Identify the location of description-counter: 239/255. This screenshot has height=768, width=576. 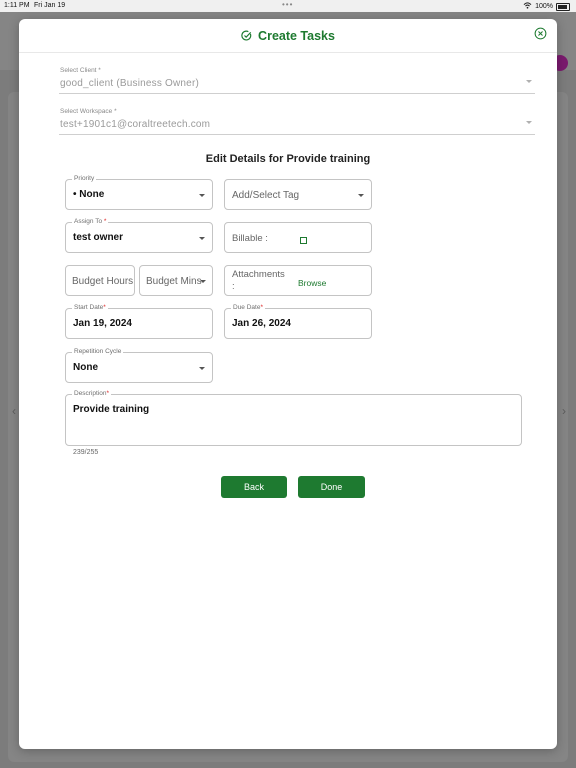
(86, 452).